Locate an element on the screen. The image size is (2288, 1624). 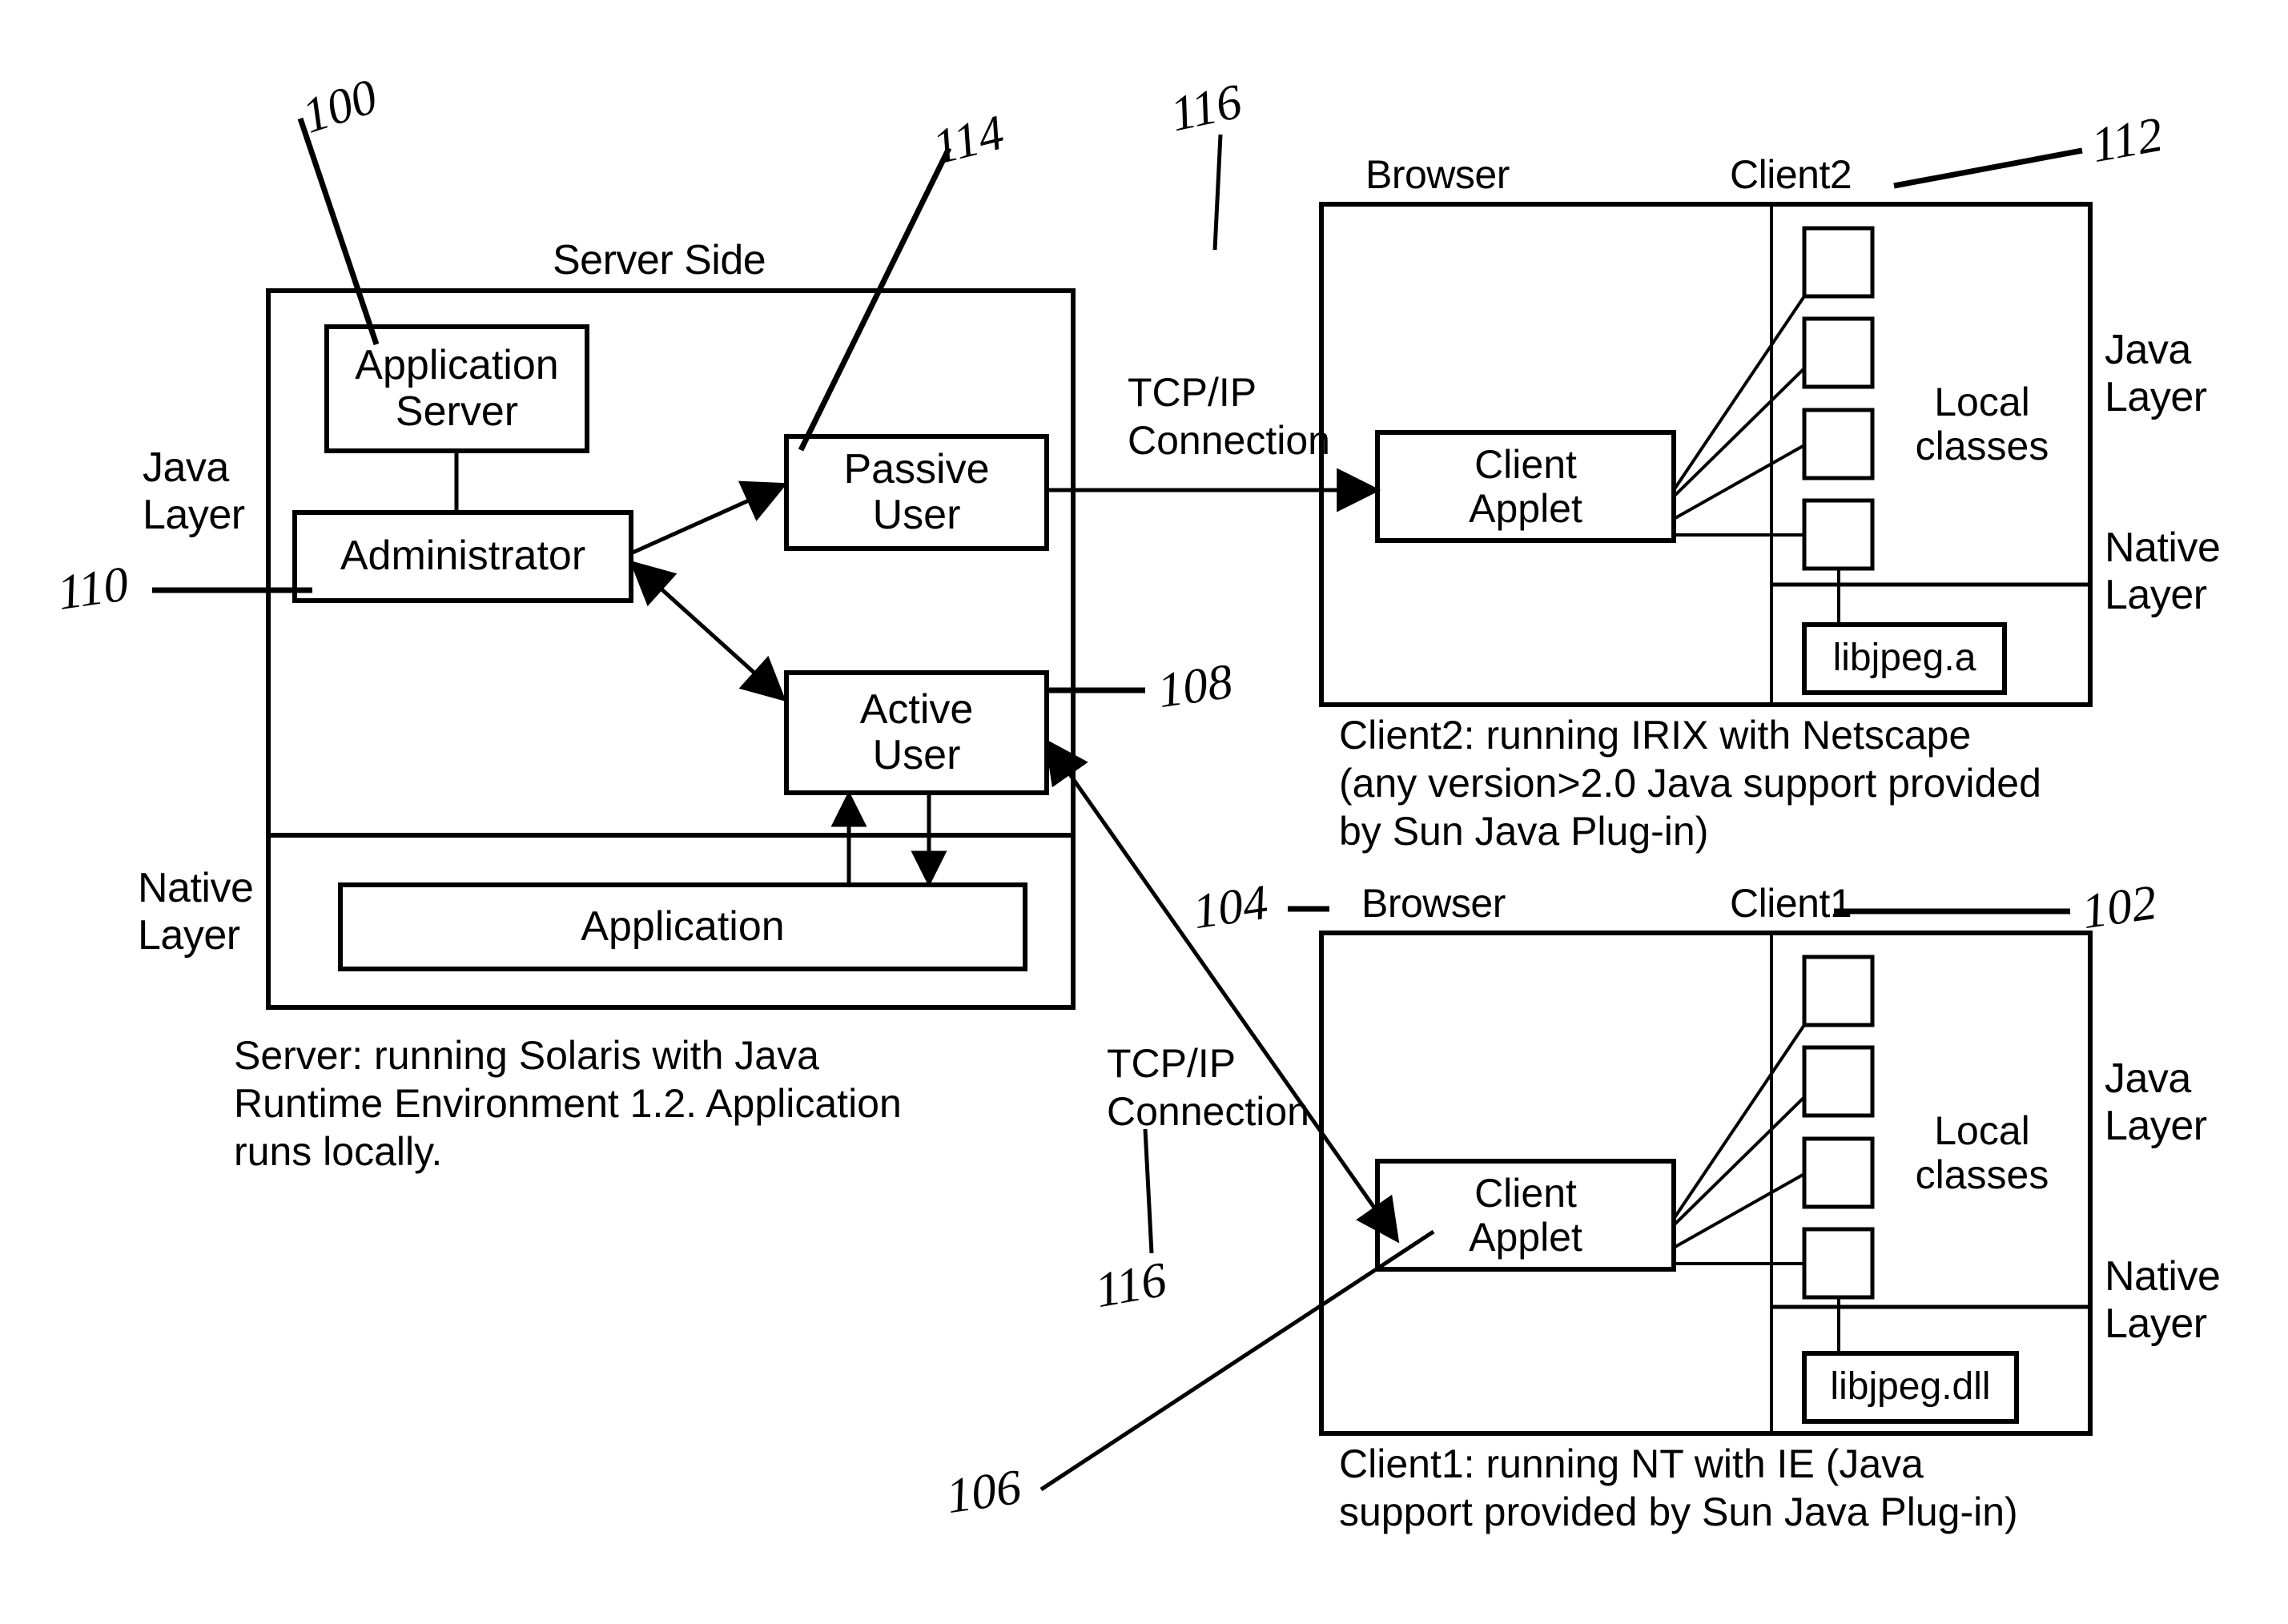
client1-name-label: Client1 is located at coordinates (1791, 903).